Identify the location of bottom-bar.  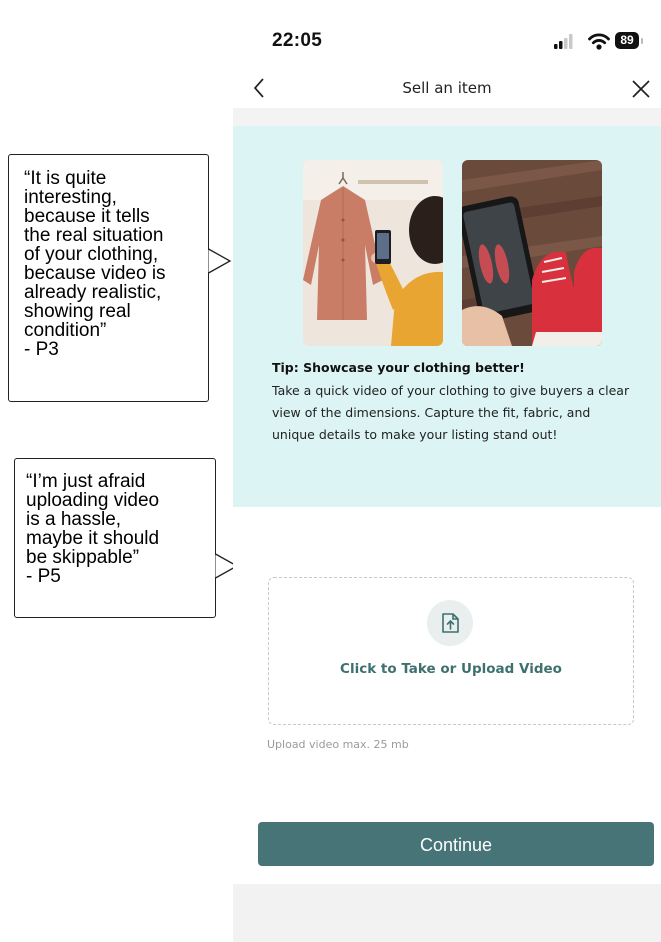
(447, 913).